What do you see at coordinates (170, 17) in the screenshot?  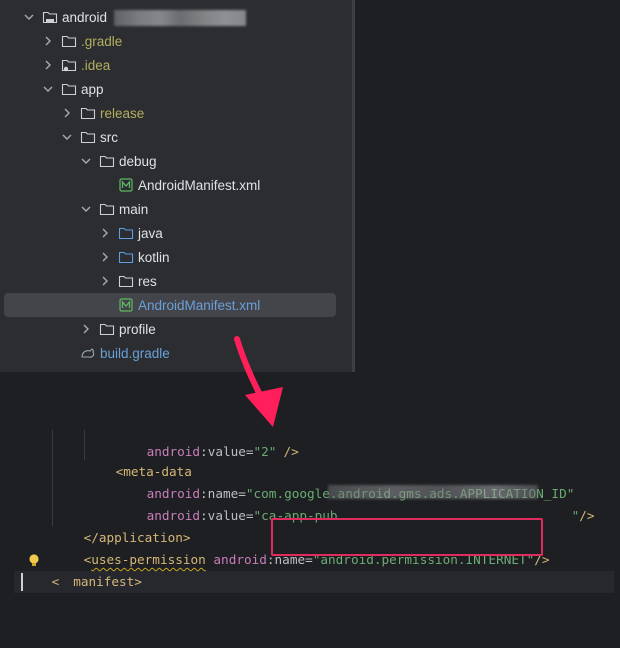 I see `tree-item: android` at bounding box center [170, 17].